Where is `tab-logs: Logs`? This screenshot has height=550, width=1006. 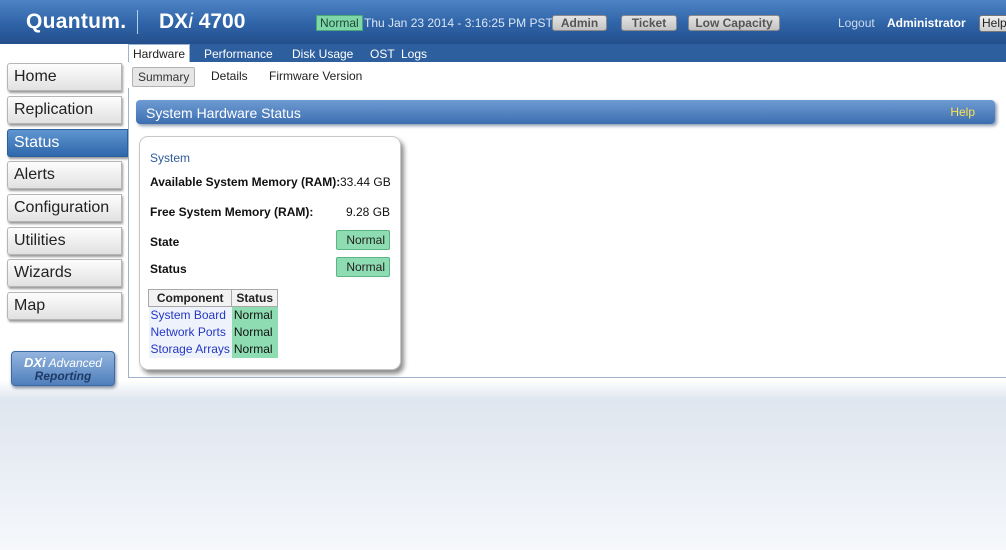 tab-logs: Logs is located at coordinates (414, 54).